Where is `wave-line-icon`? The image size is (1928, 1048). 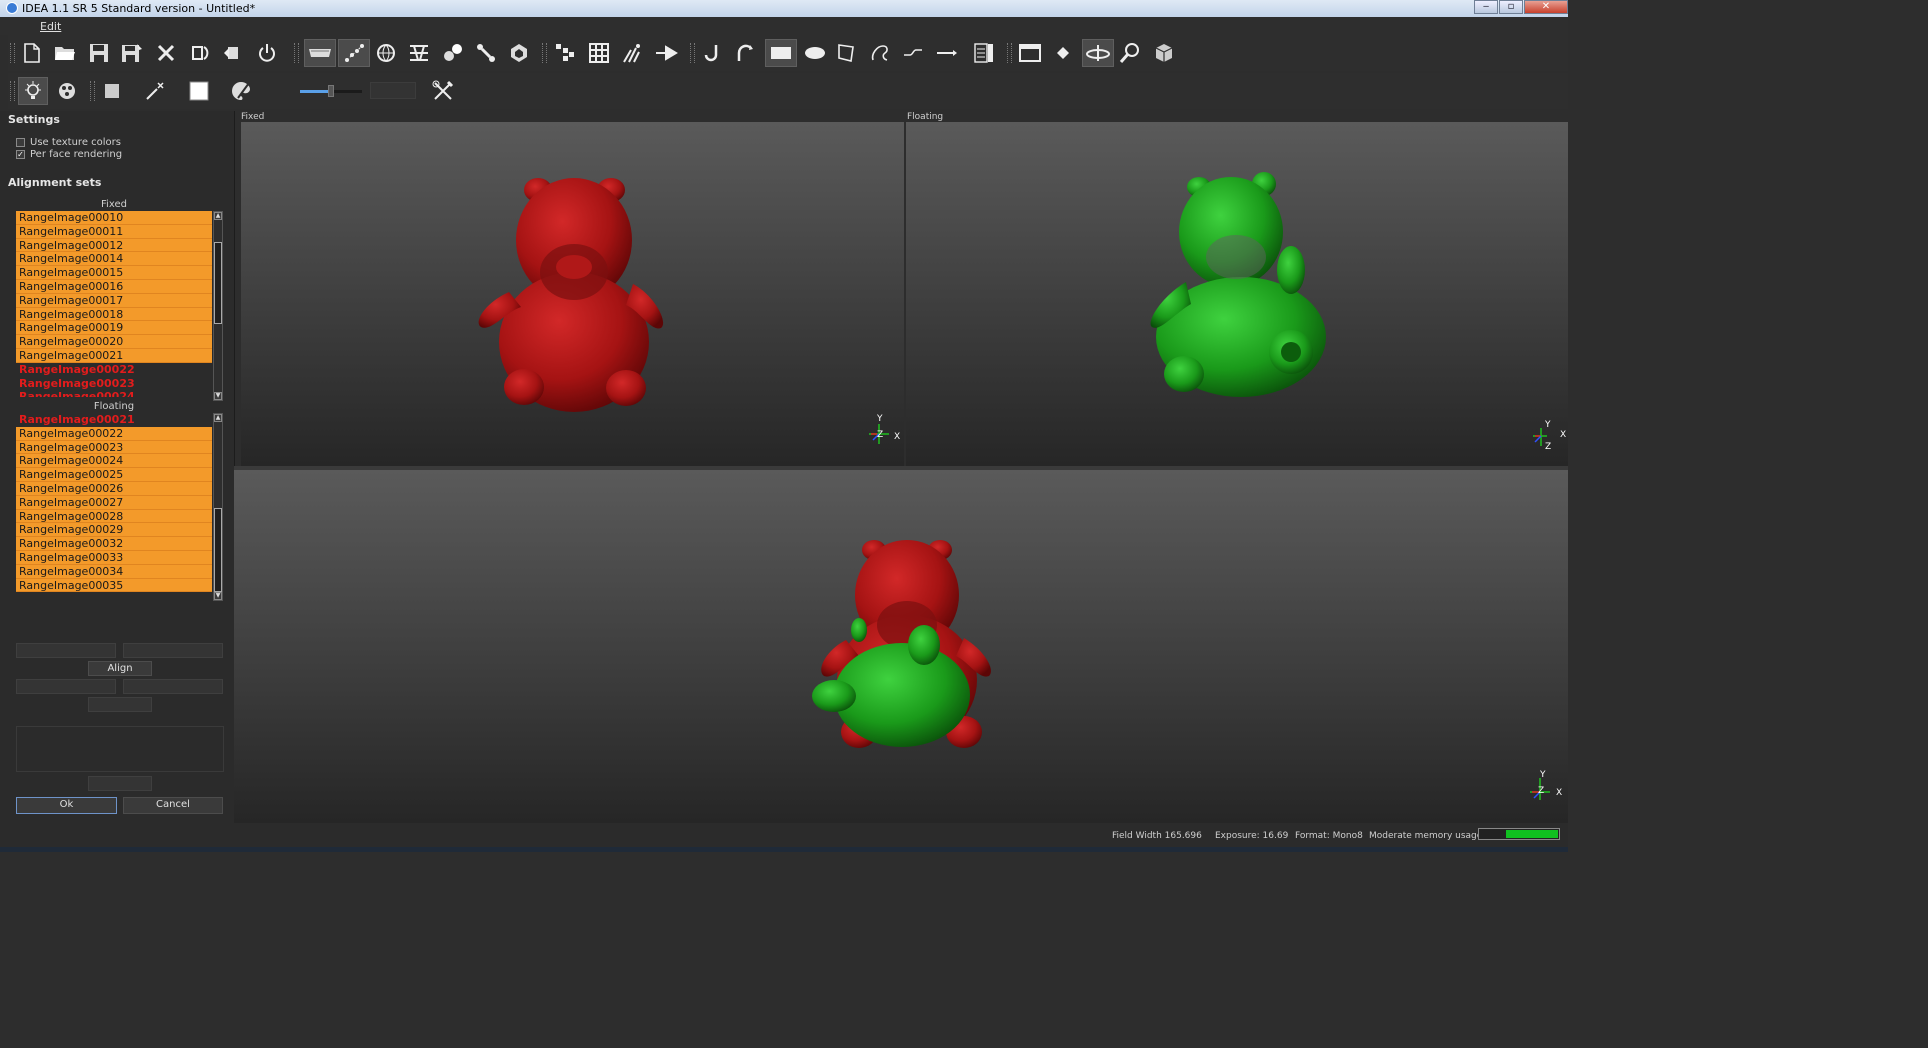 wave-line-icon is located at coordinates (913, 53).